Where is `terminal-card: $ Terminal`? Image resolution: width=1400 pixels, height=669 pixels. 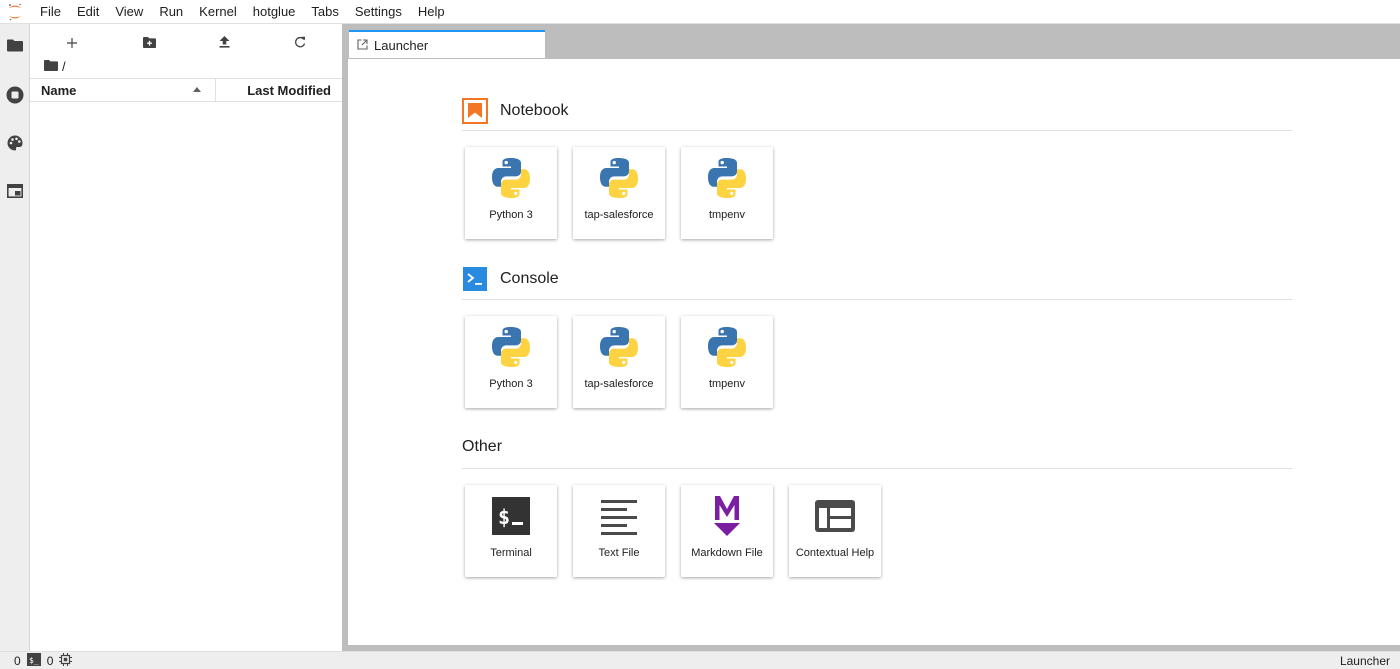 terminal-card: $ Terminal is located at coordinates (511, 531).